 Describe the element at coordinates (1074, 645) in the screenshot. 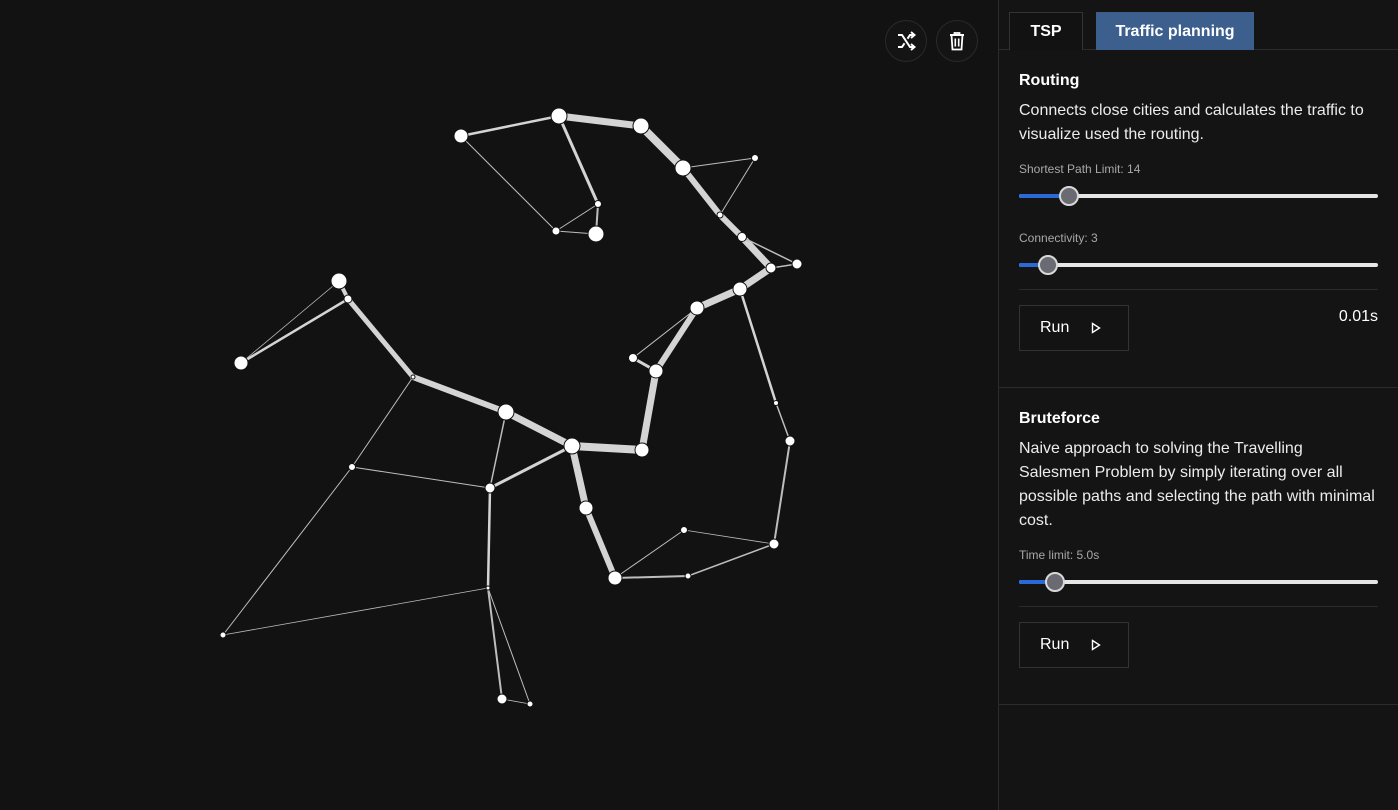

I see `bruteforce-run-button: Run` at that location.